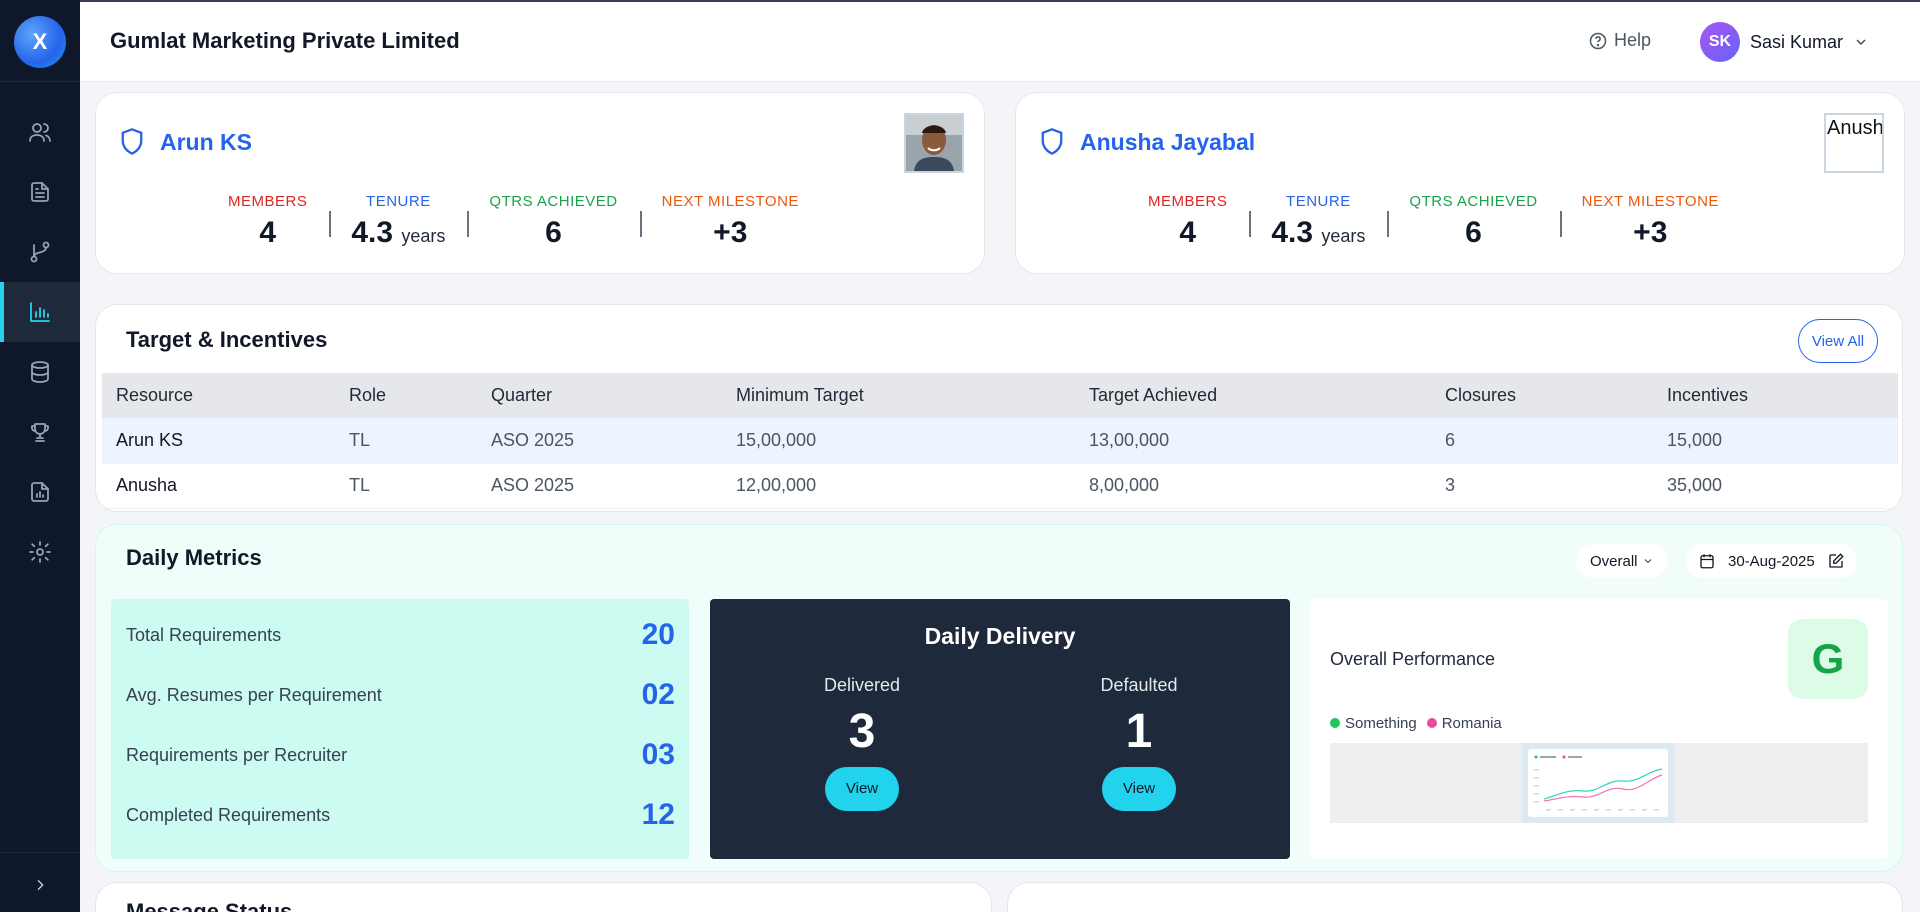  What do you see at coordinates (1720, 42) in the screenshot?
I see `avatar: SK` at bounding box center [1720, 42].